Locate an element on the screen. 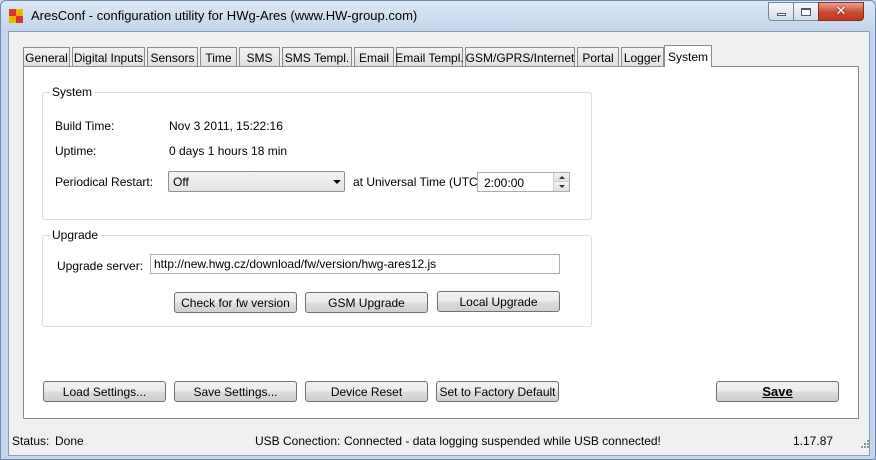  spinner-buttons is located at coordinates (561, 182).